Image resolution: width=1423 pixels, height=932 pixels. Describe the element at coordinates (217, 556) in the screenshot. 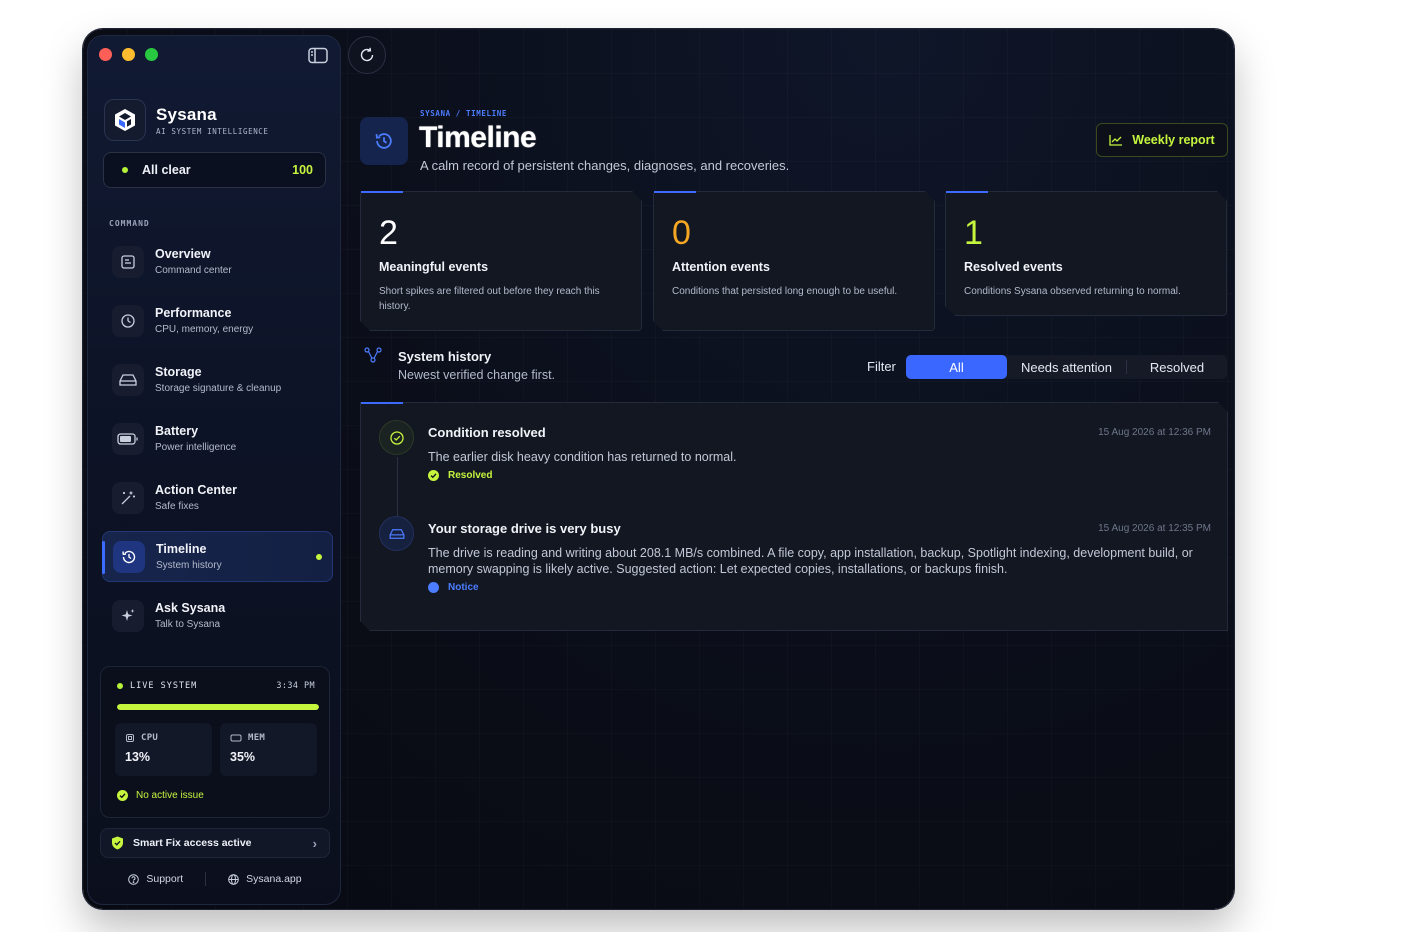

I see `sidebar-item-timeline: Timeline System history` at that location.